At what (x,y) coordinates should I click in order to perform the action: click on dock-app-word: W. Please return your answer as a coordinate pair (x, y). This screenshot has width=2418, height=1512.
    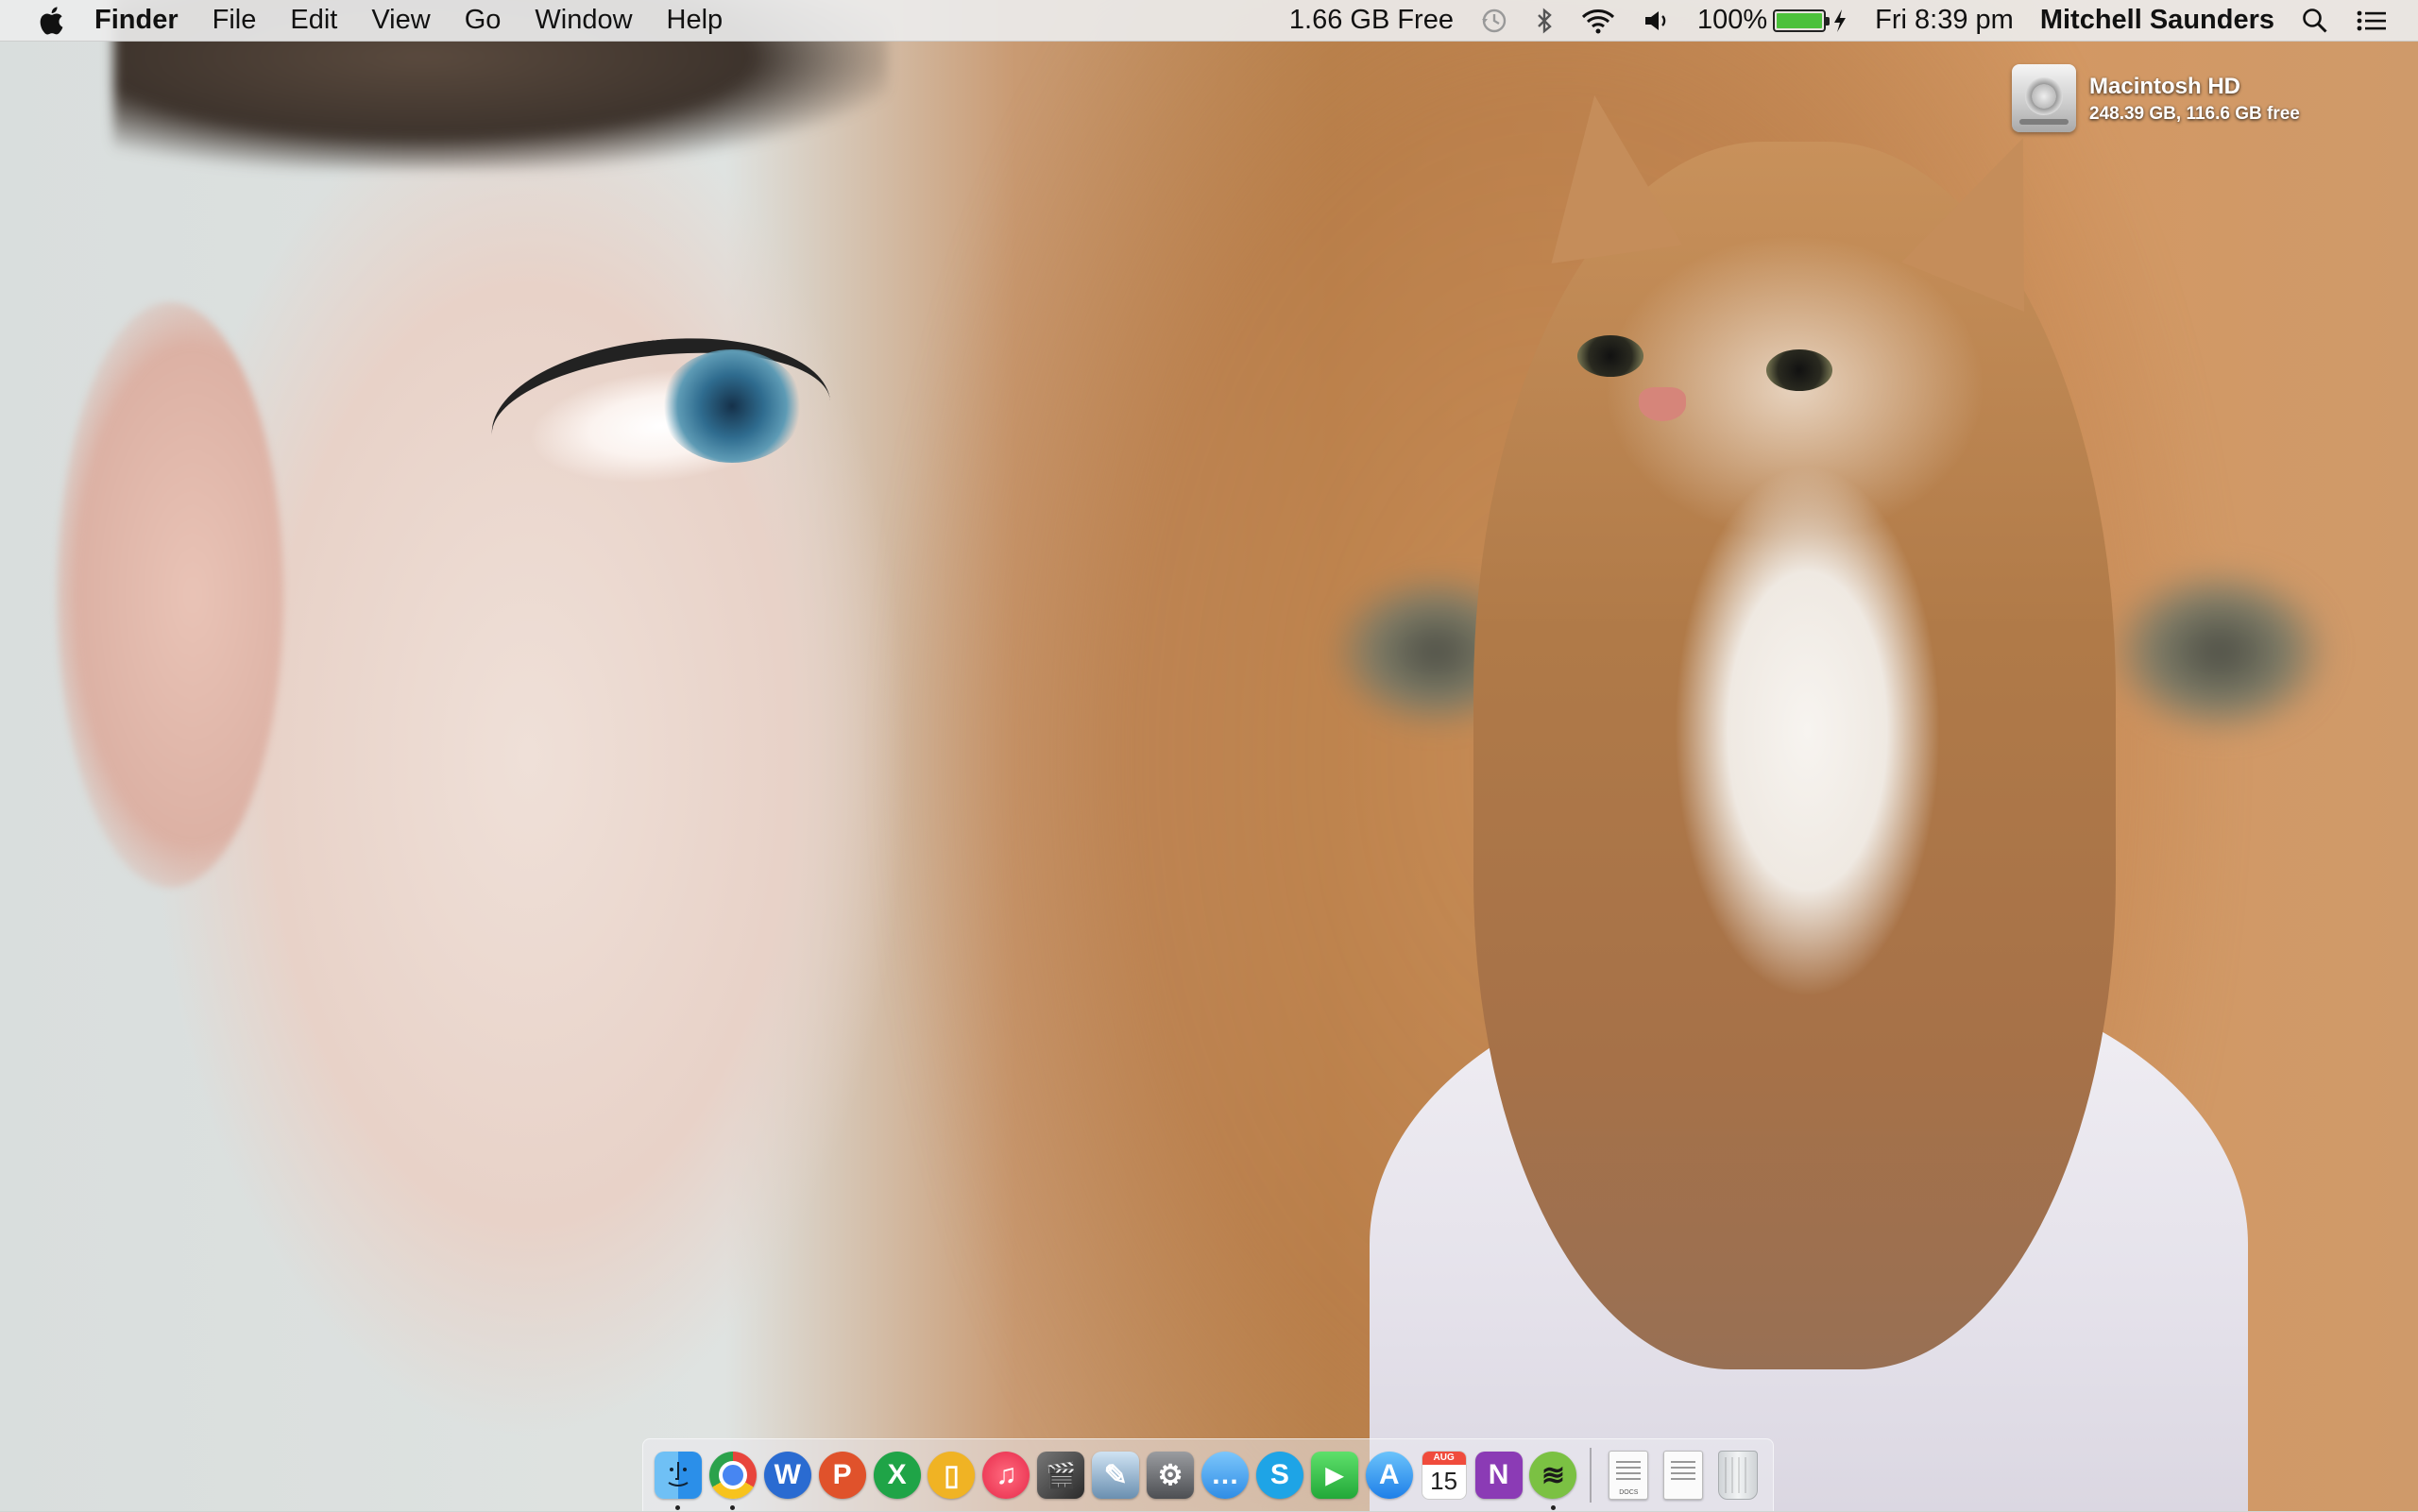
    Looking at the image, I should click on (788, 1475).